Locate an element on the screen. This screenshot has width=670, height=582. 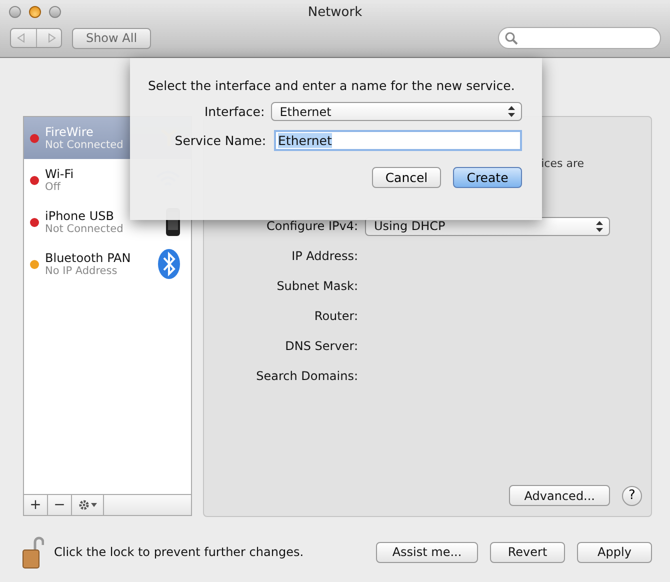
service-name: Bluetooth PAN is located at coordinates (88, 258).